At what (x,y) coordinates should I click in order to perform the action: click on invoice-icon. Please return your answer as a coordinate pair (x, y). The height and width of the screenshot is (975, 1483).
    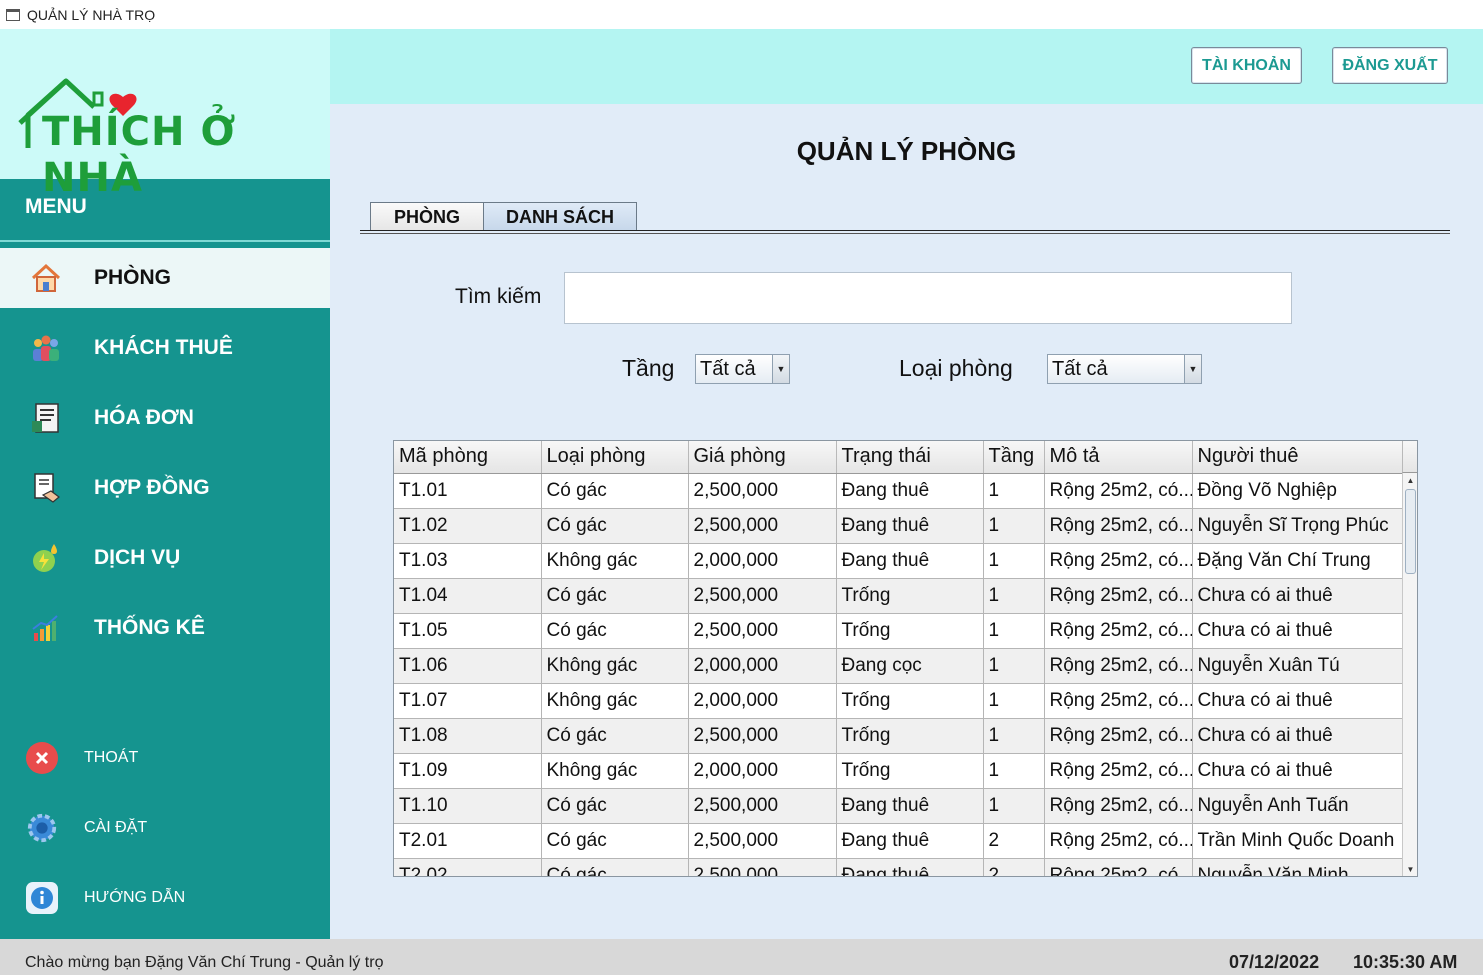
    Looking at the image, I should click on (46, 418).